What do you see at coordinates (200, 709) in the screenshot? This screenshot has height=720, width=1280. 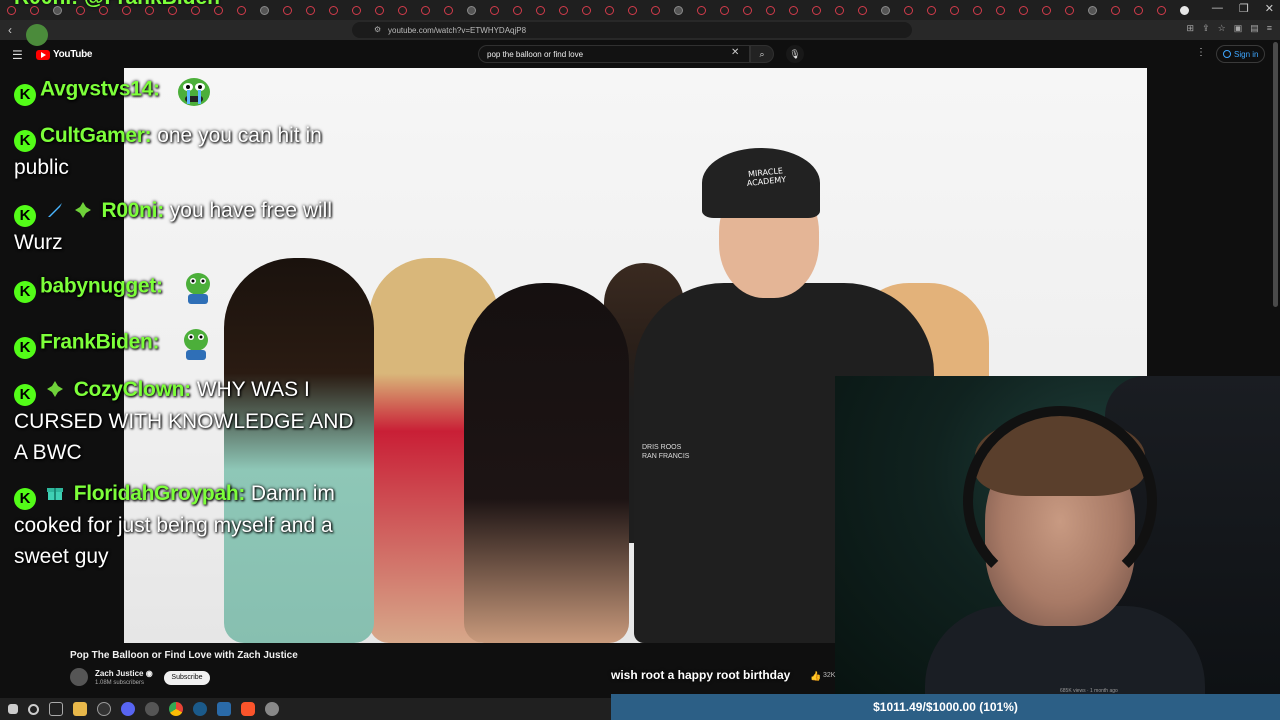 I see `steam-icon` at bounding box center [200, 709].